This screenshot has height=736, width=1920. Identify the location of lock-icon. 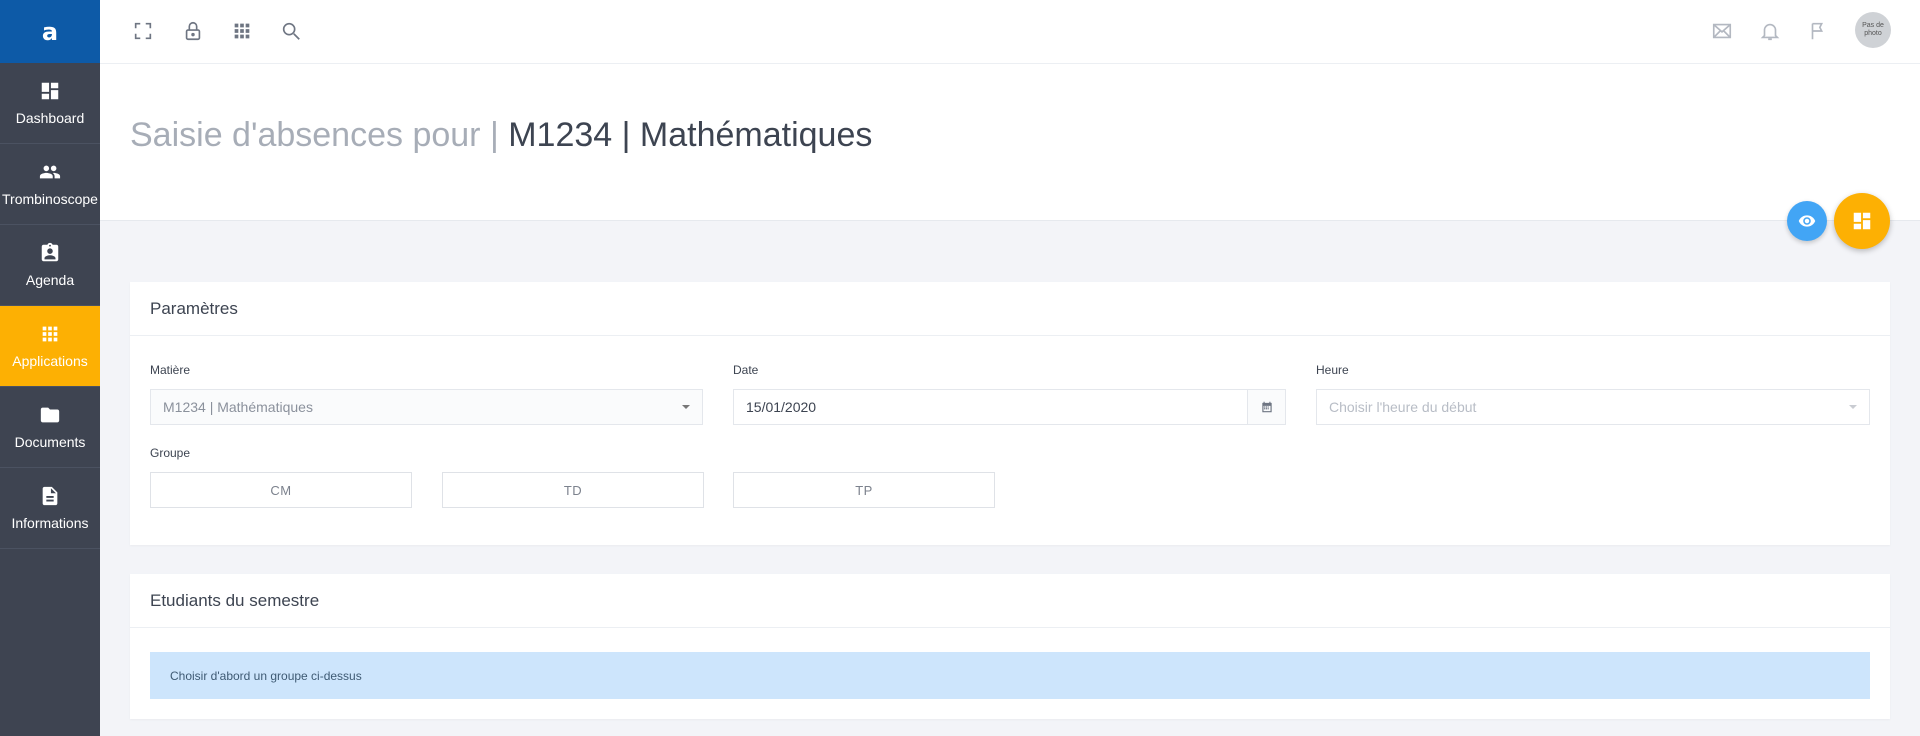
(193, 31).